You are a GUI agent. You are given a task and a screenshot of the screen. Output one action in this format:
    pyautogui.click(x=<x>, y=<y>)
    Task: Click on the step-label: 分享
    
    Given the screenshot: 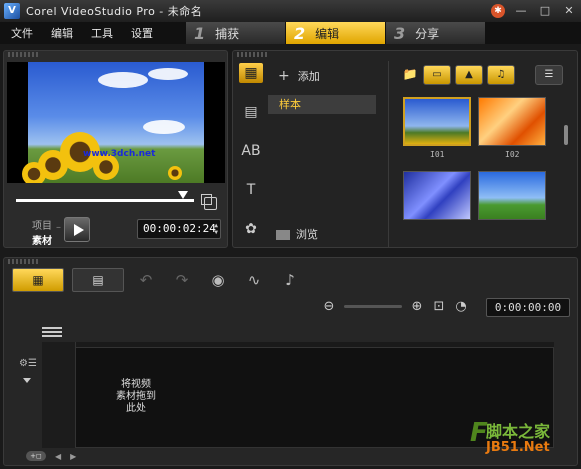 What is the action you would take?
    pyautogui.click(x=427, y=33)
    